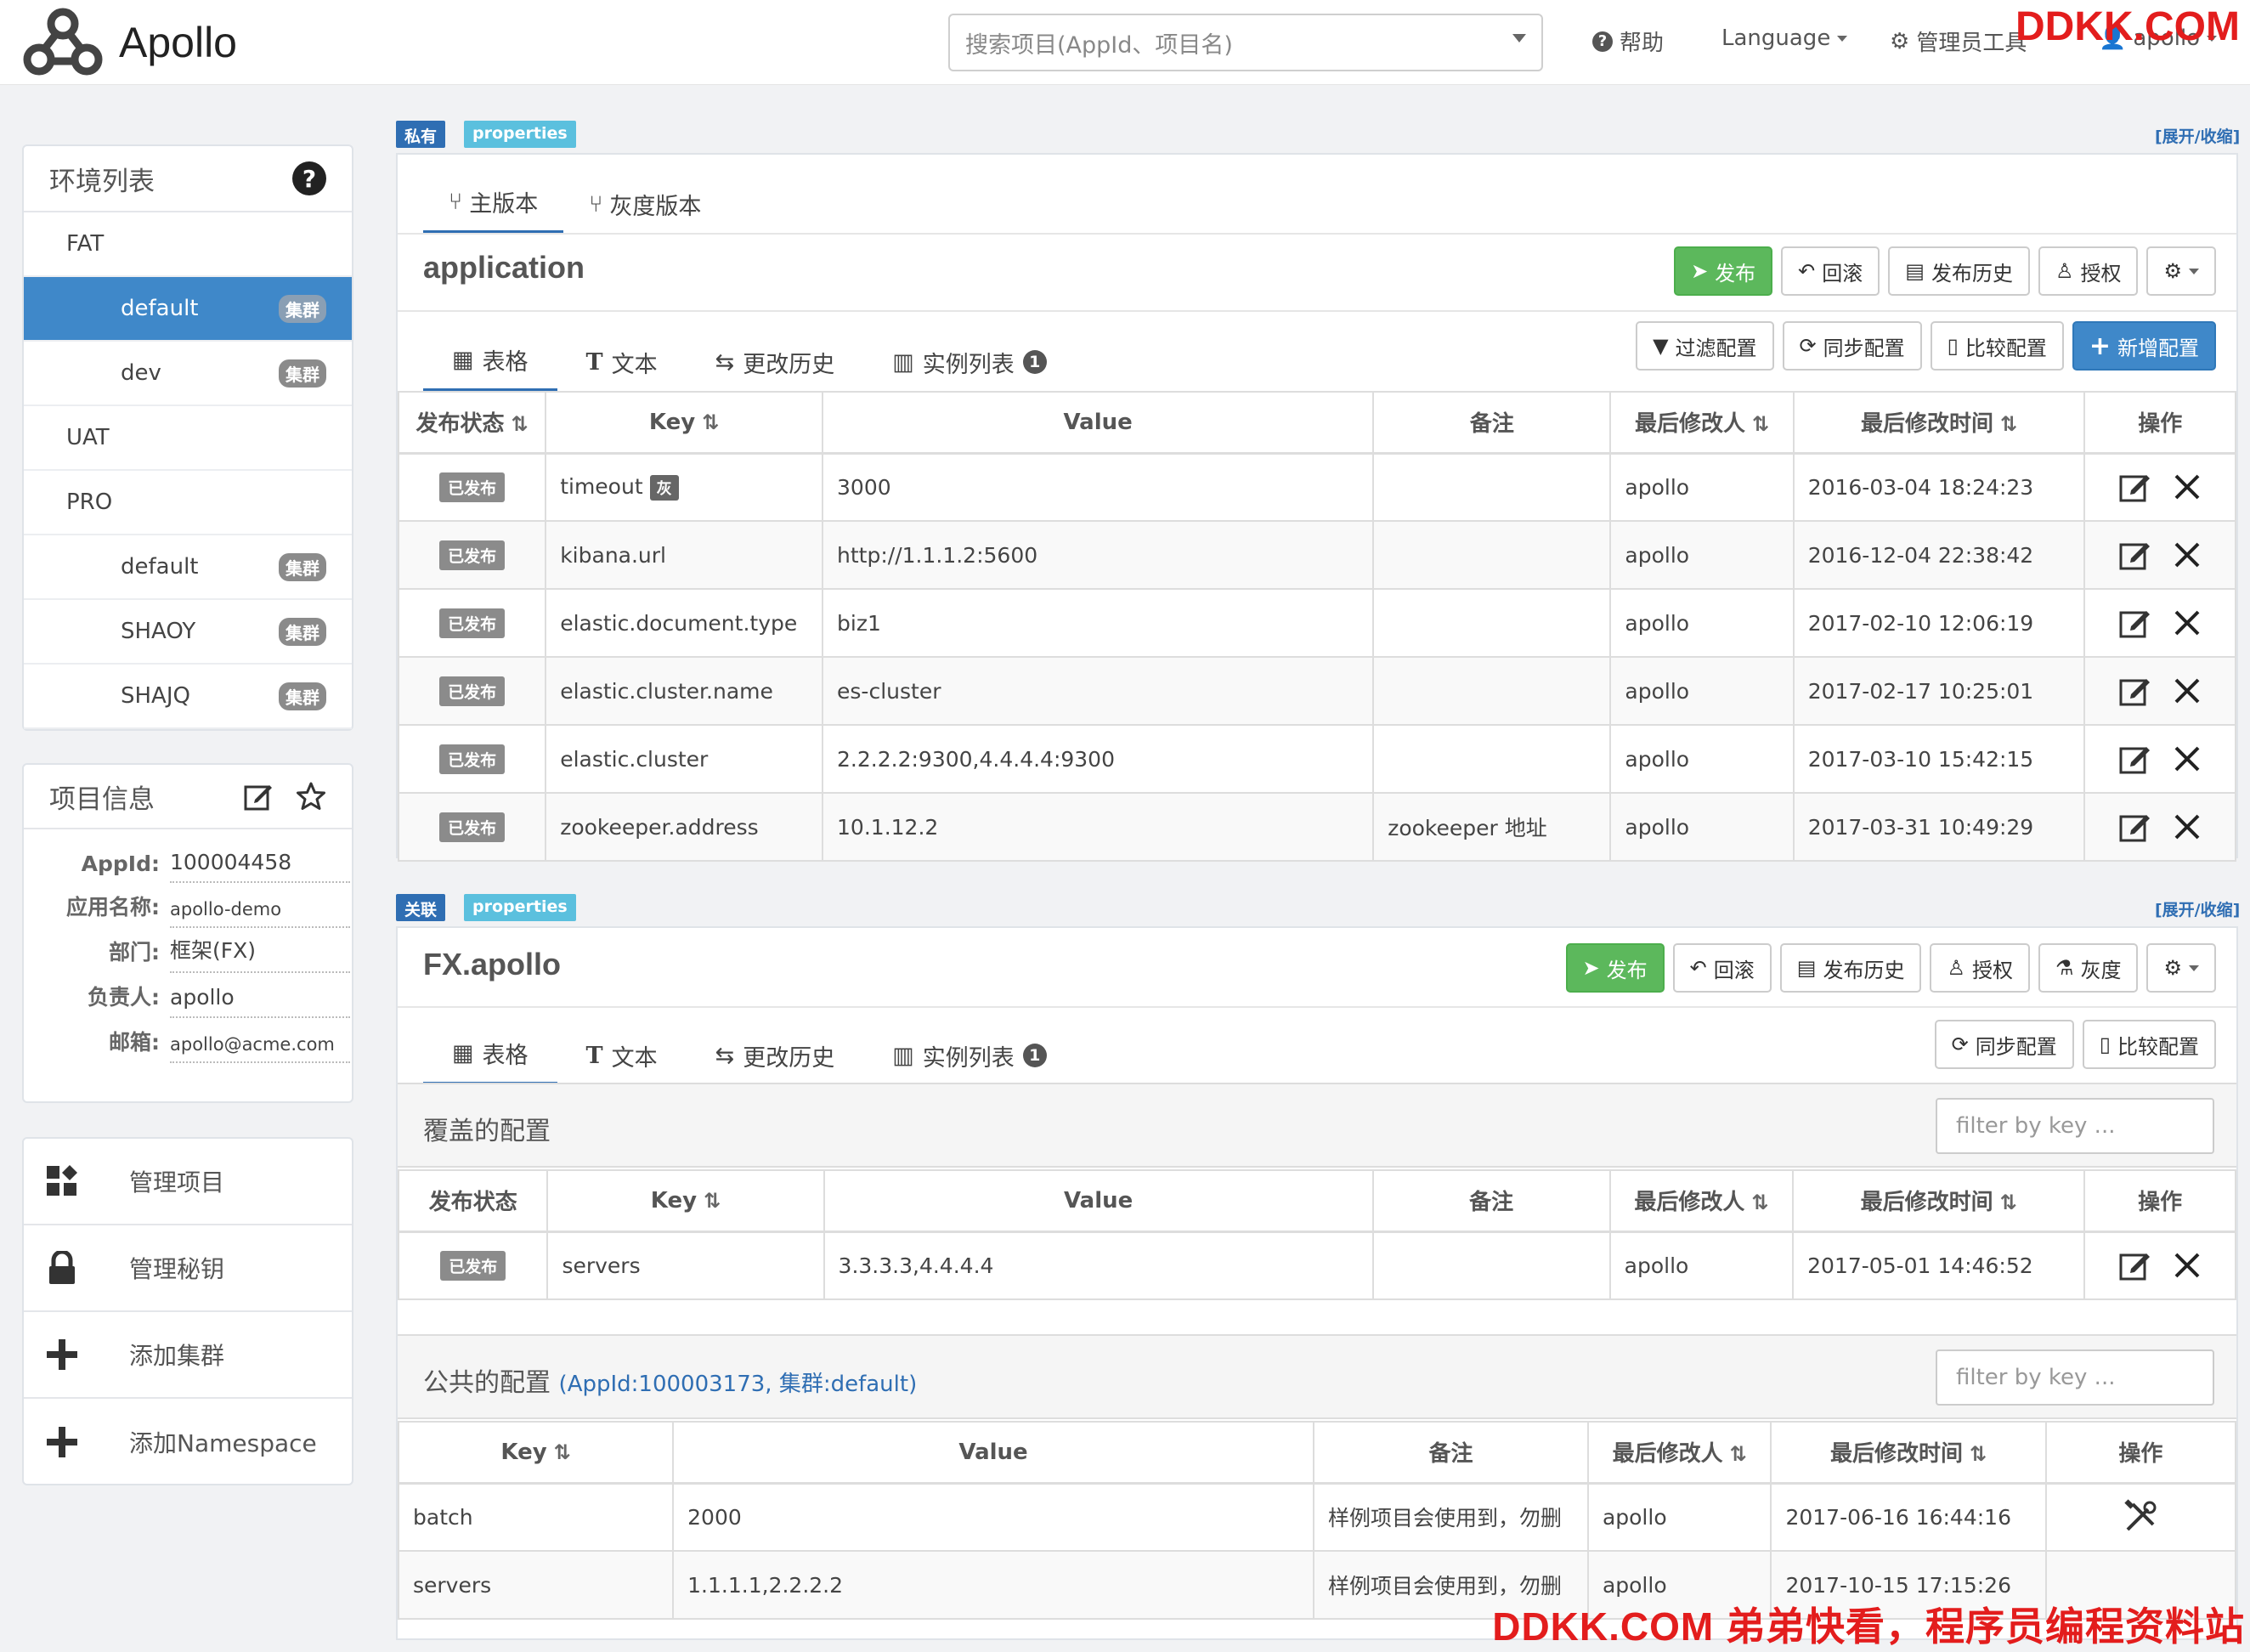  What do you see at coordinates (1807, 271) in the screenshot?
I see `undo-icon: ↶` at bounding box center [1807, 271].